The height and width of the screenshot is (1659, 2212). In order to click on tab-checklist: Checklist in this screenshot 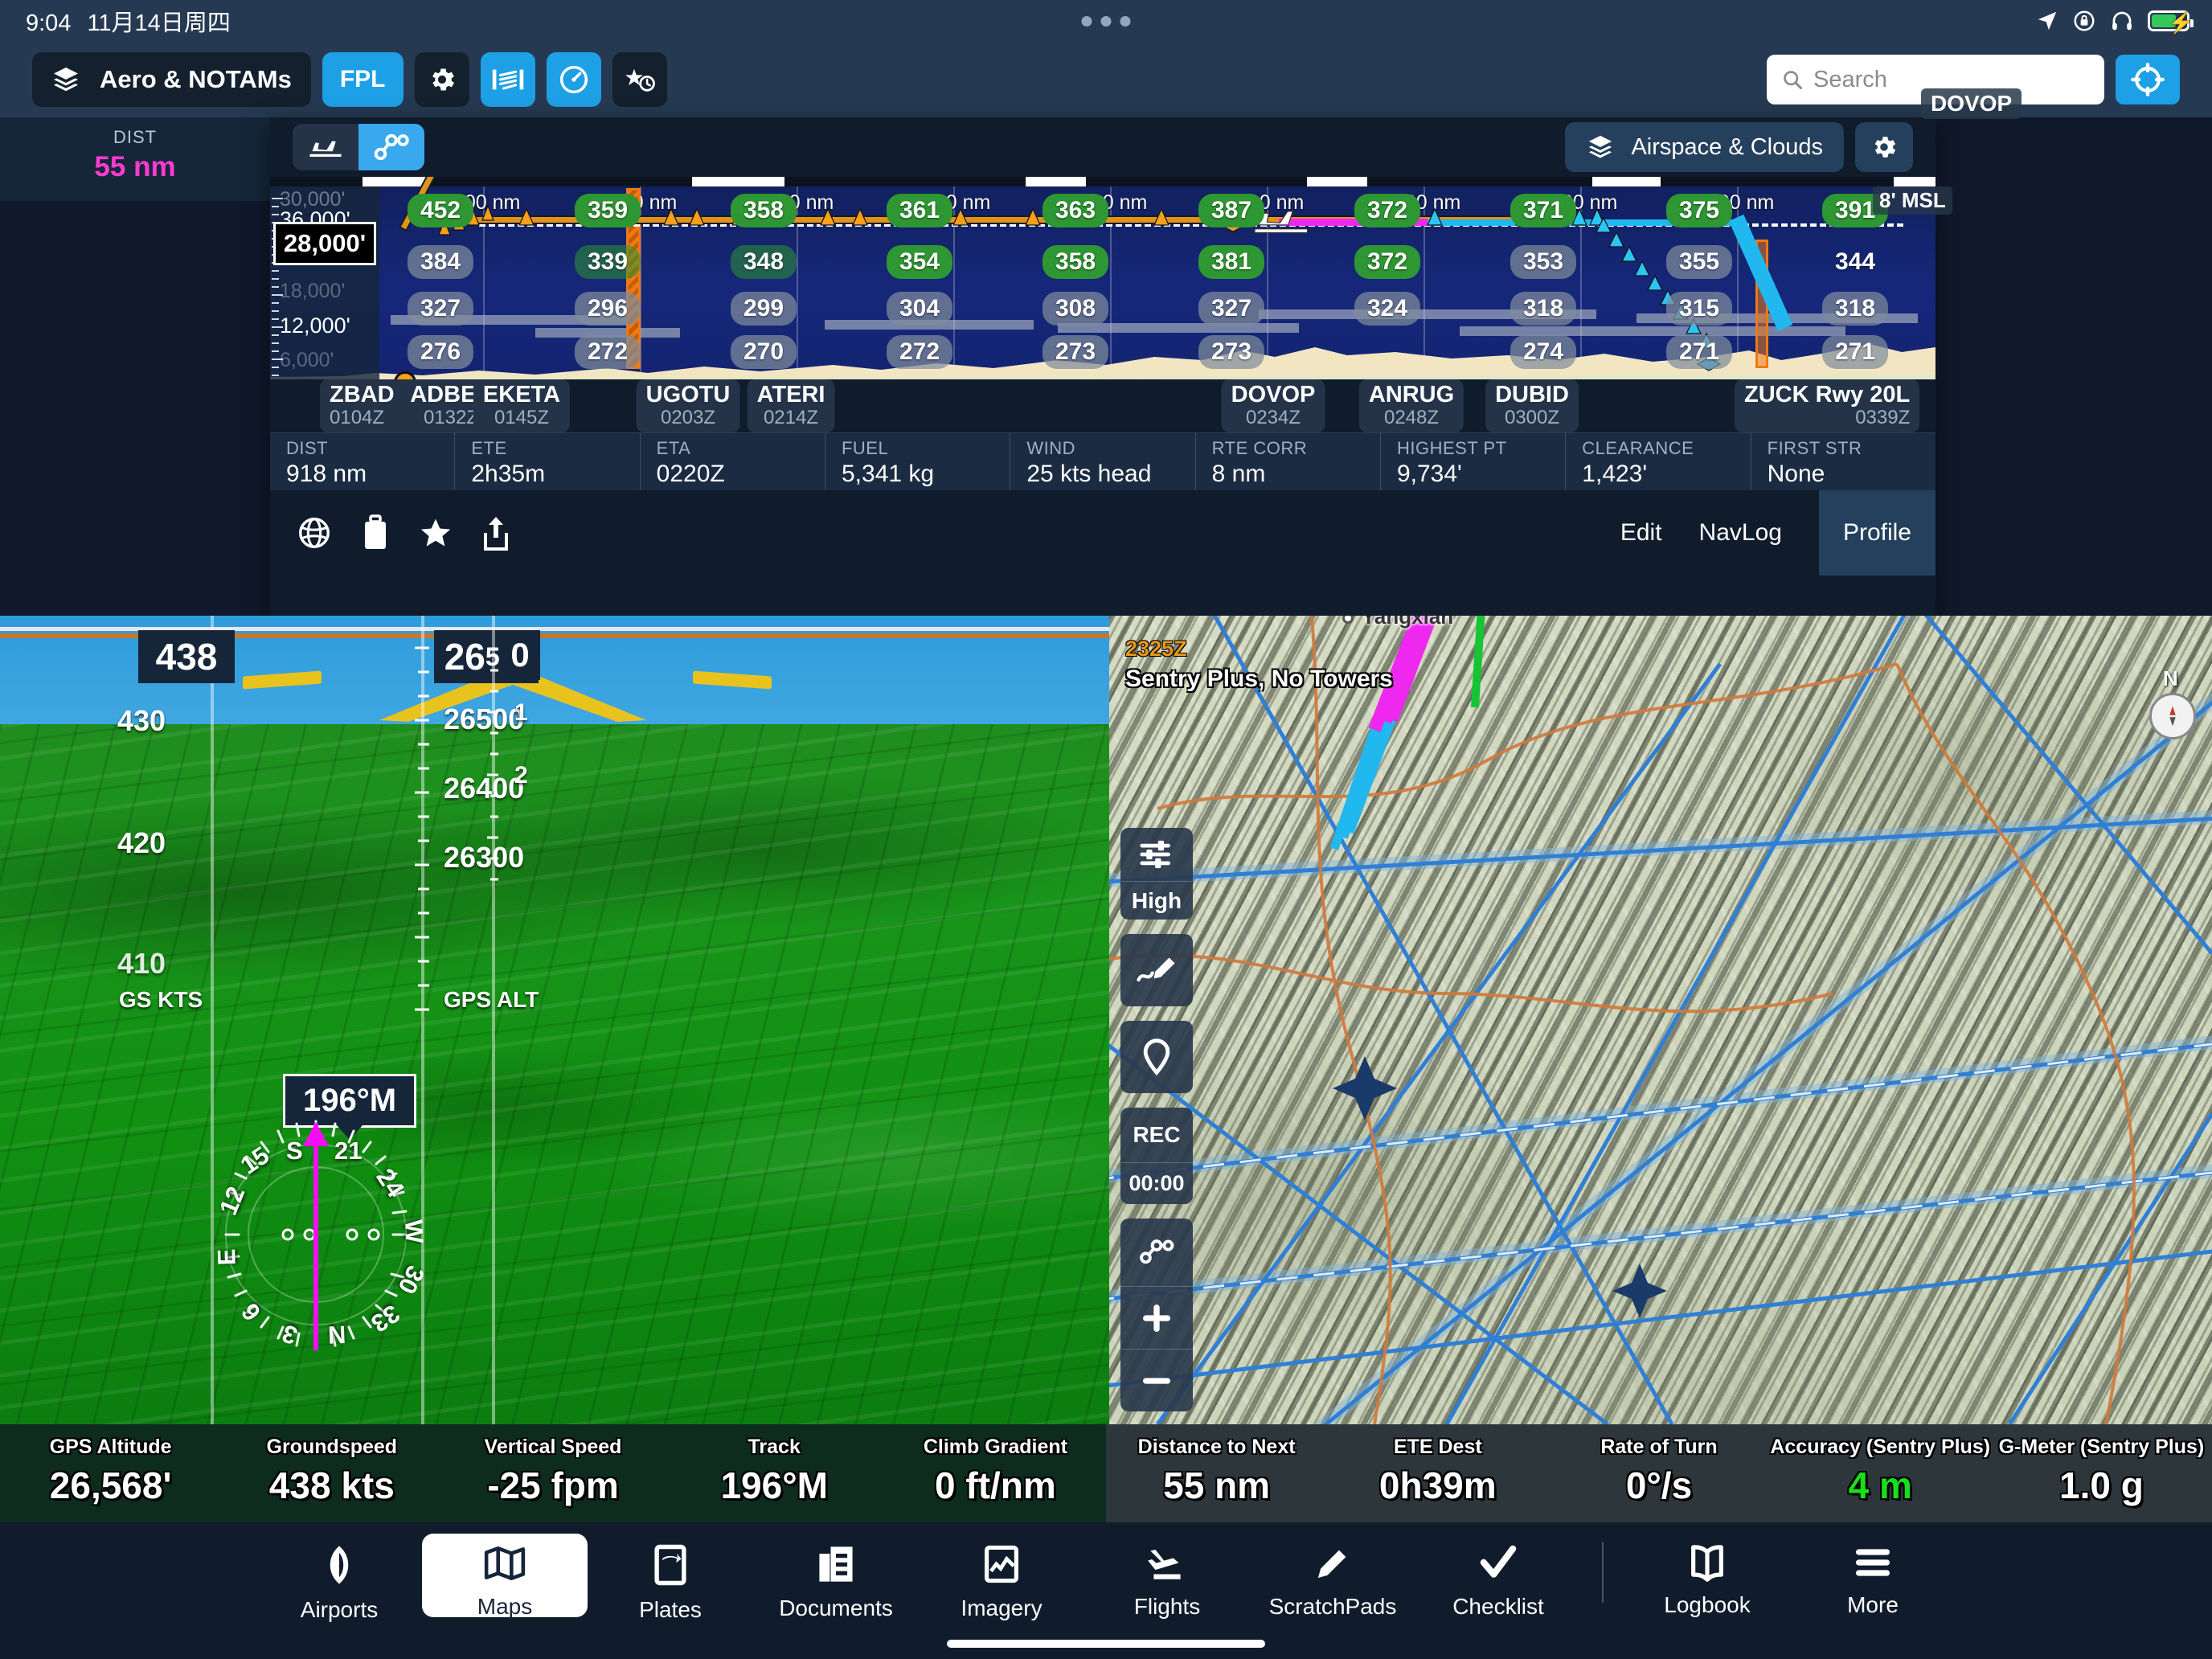, I will do `click(1498, 1577)`.